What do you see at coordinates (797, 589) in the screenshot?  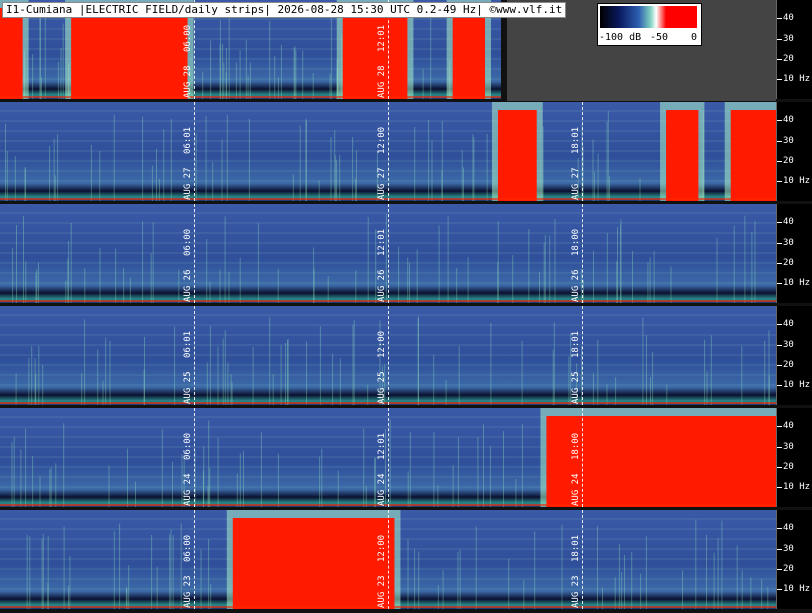 I see `axis-tick-label: 10 Hz` at bounding box center [797, 589].